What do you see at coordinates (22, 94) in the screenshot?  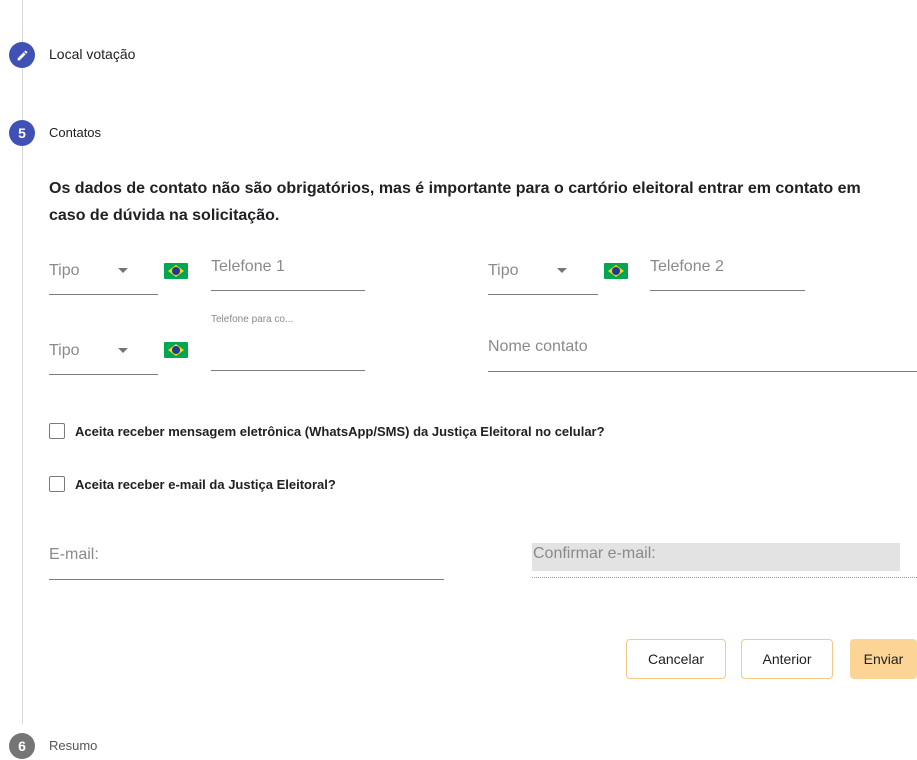 I see `stepper-line-middle` at bounding box center [22, 94].